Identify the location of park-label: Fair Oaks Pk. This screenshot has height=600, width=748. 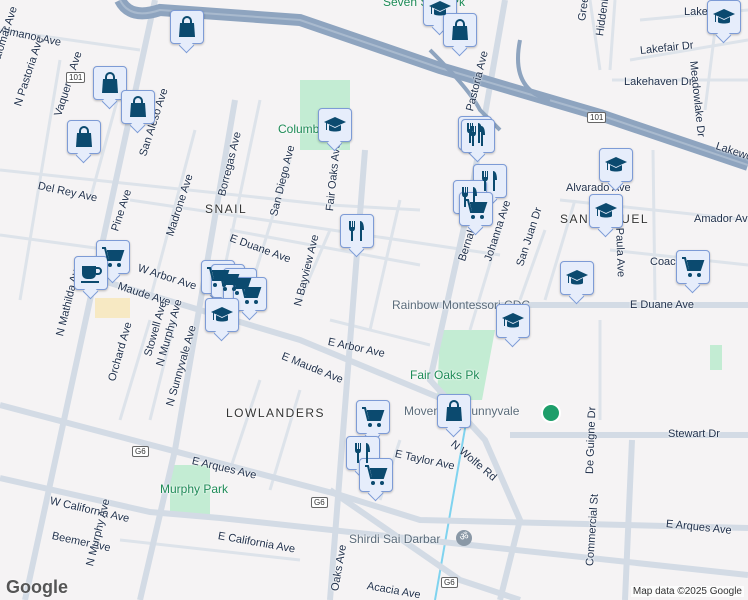
(444, 375).